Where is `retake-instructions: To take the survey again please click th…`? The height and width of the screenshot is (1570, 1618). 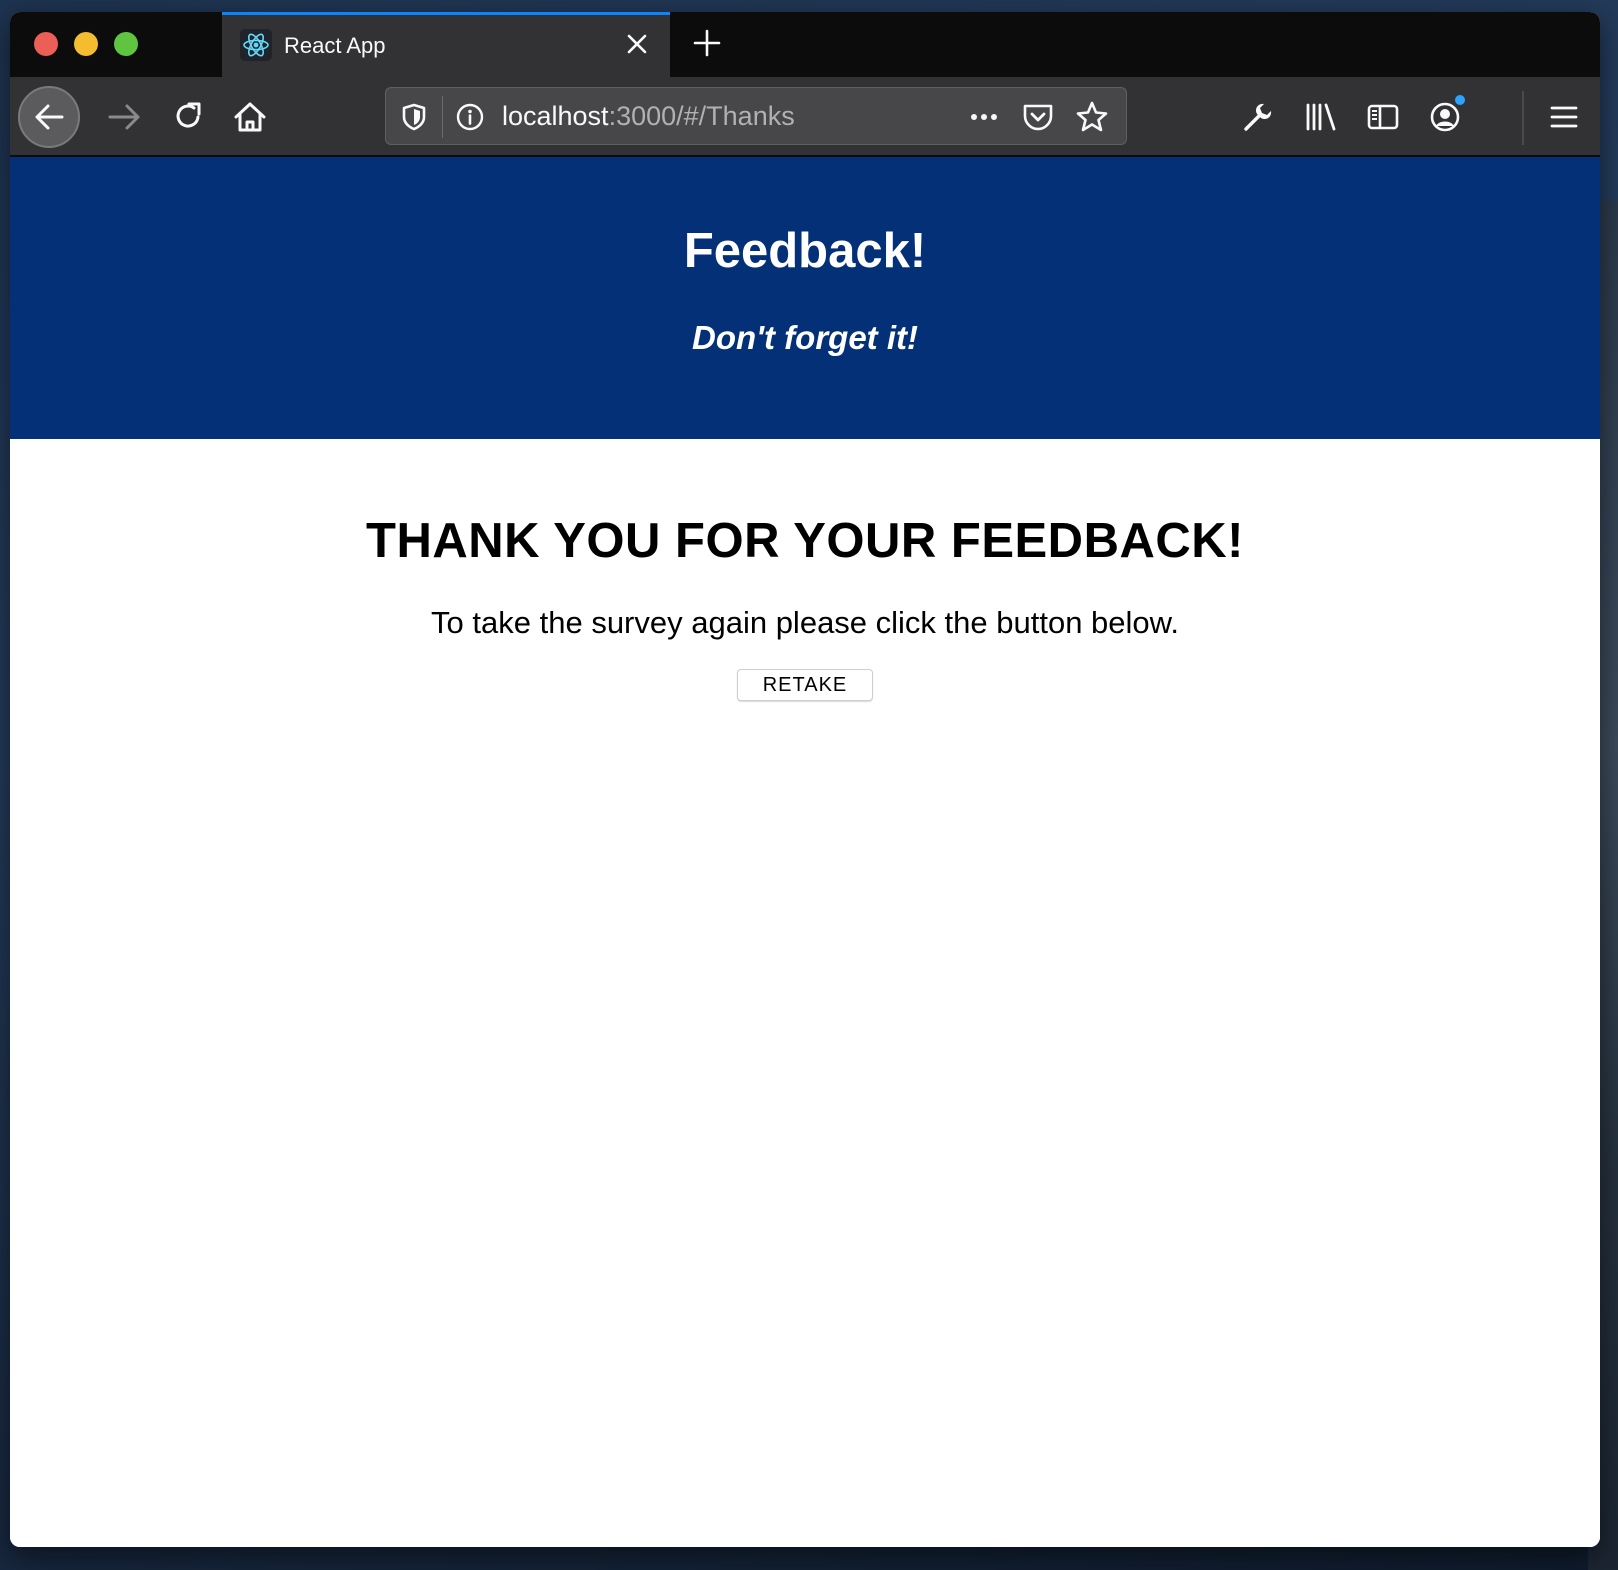
retake-instructions: To take the survey again please click th… is located at coordinates (805, 622).